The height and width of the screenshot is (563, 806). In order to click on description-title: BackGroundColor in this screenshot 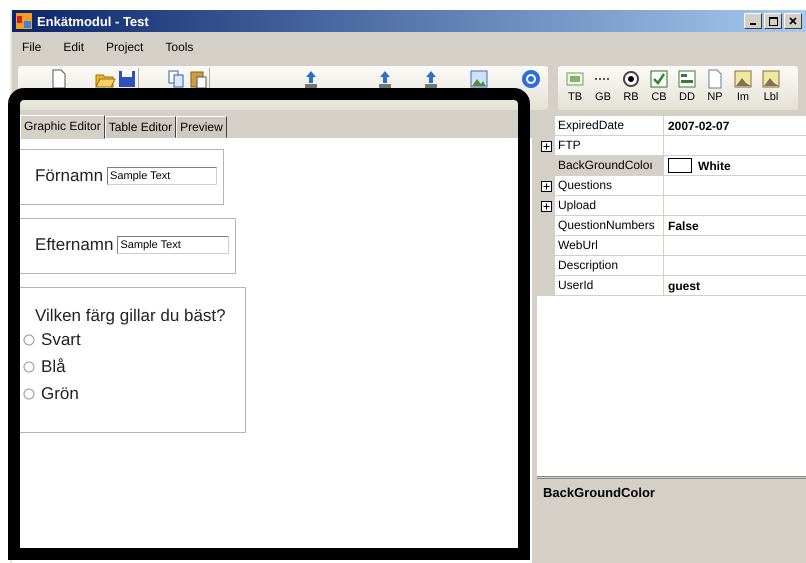, I will do `click(599, 492)`.